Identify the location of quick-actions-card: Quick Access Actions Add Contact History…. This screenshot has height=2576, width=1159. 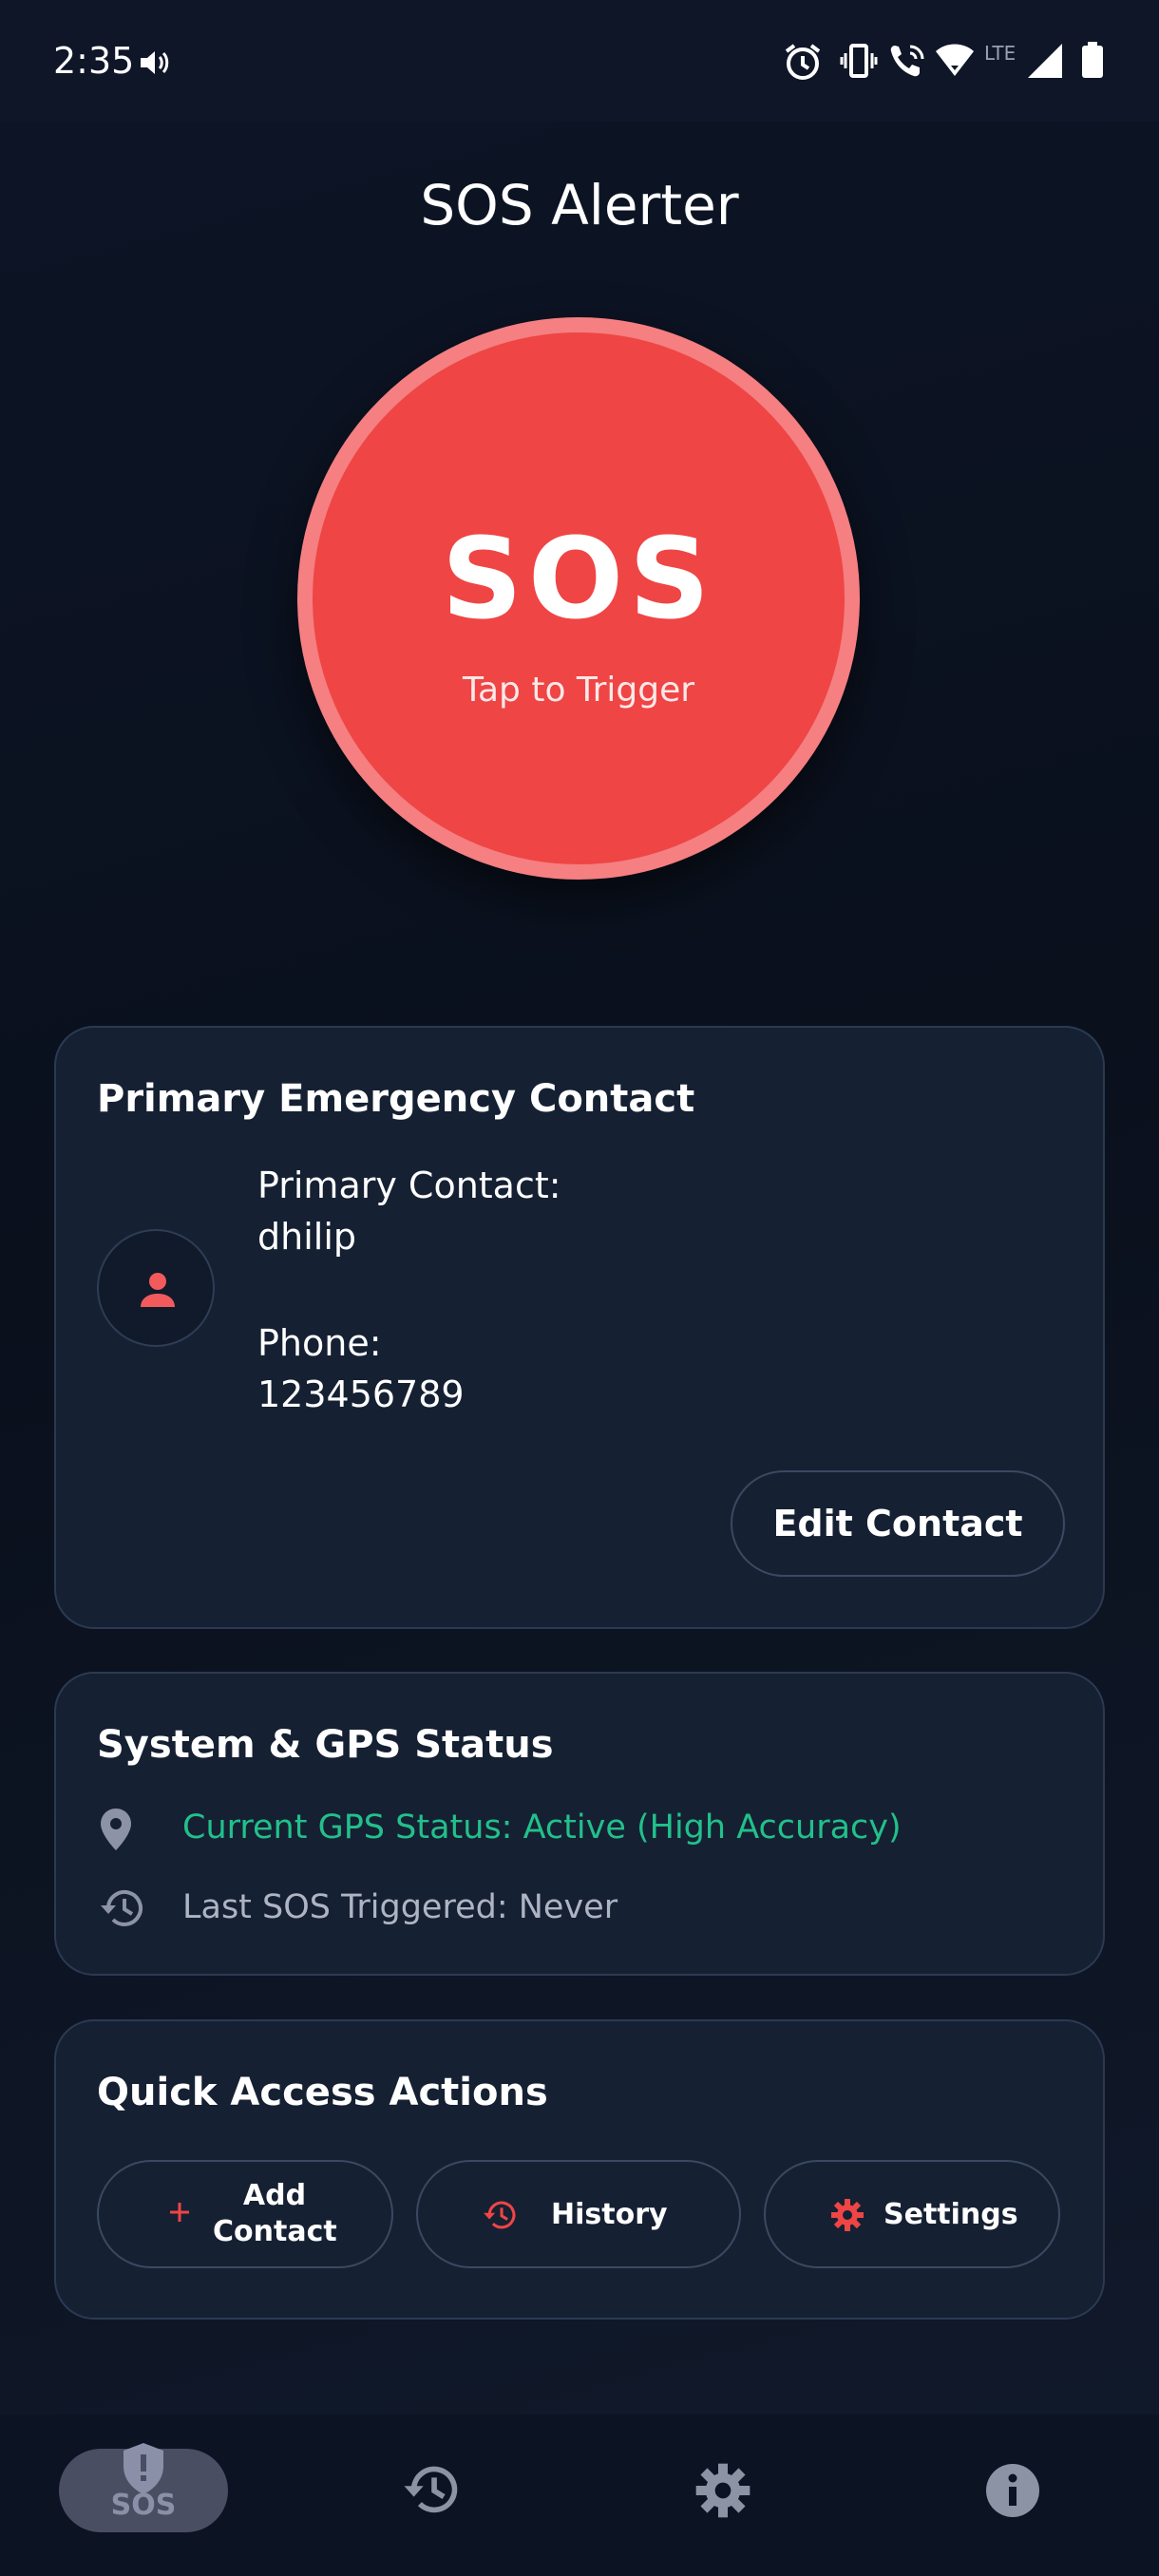
(579, 2169).